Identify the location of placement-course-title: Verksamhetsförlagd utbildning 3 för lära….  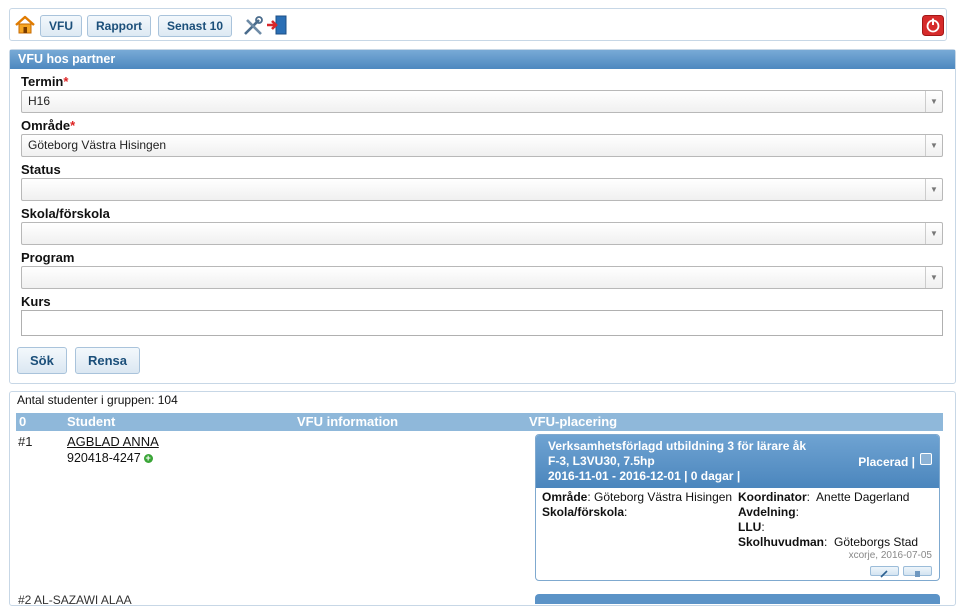
(677, 453).